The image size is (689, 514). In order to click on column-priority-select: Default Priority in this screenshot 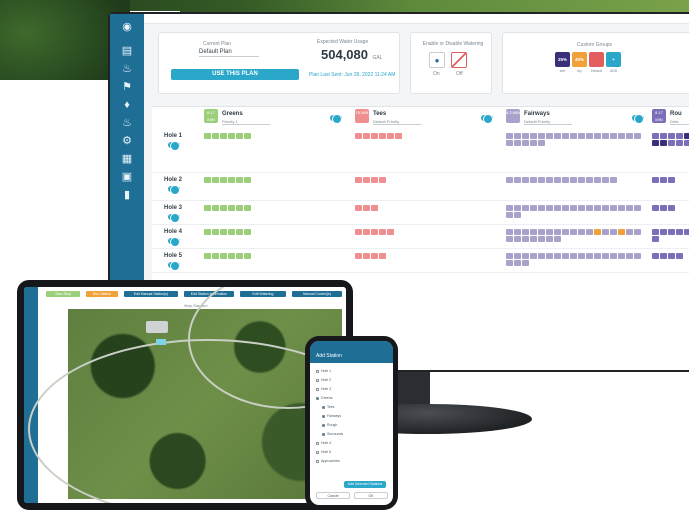, I will do `click(548, 122)`.